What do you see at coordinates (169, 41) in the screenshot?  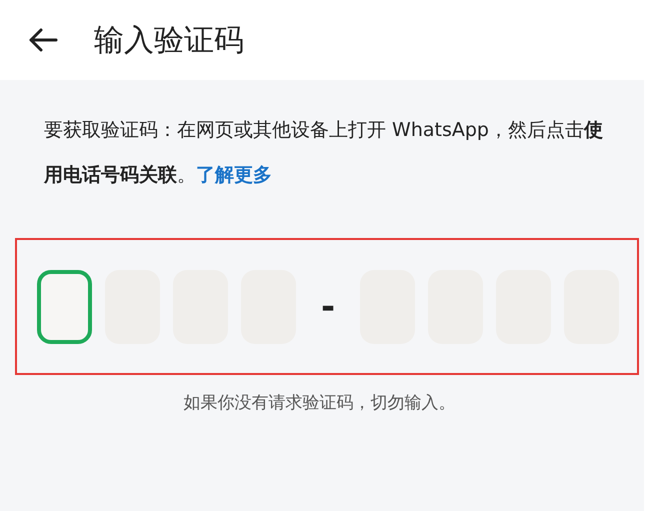 I see `page-title: 输入验证码` at bounding box center [169, 41].